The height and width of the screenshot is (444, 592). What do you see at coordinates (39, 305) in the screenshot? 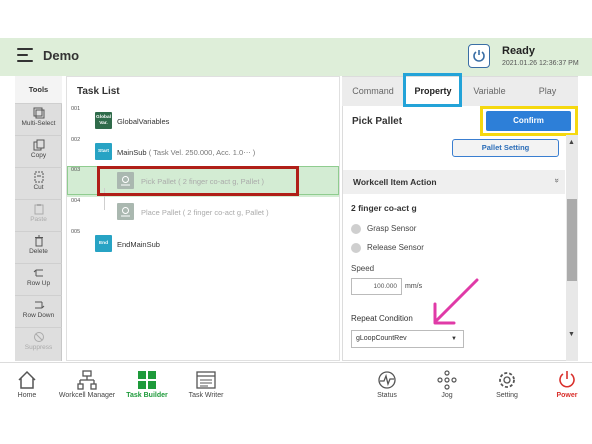
I see `row-down-icon` at bounding box center [39, 305].